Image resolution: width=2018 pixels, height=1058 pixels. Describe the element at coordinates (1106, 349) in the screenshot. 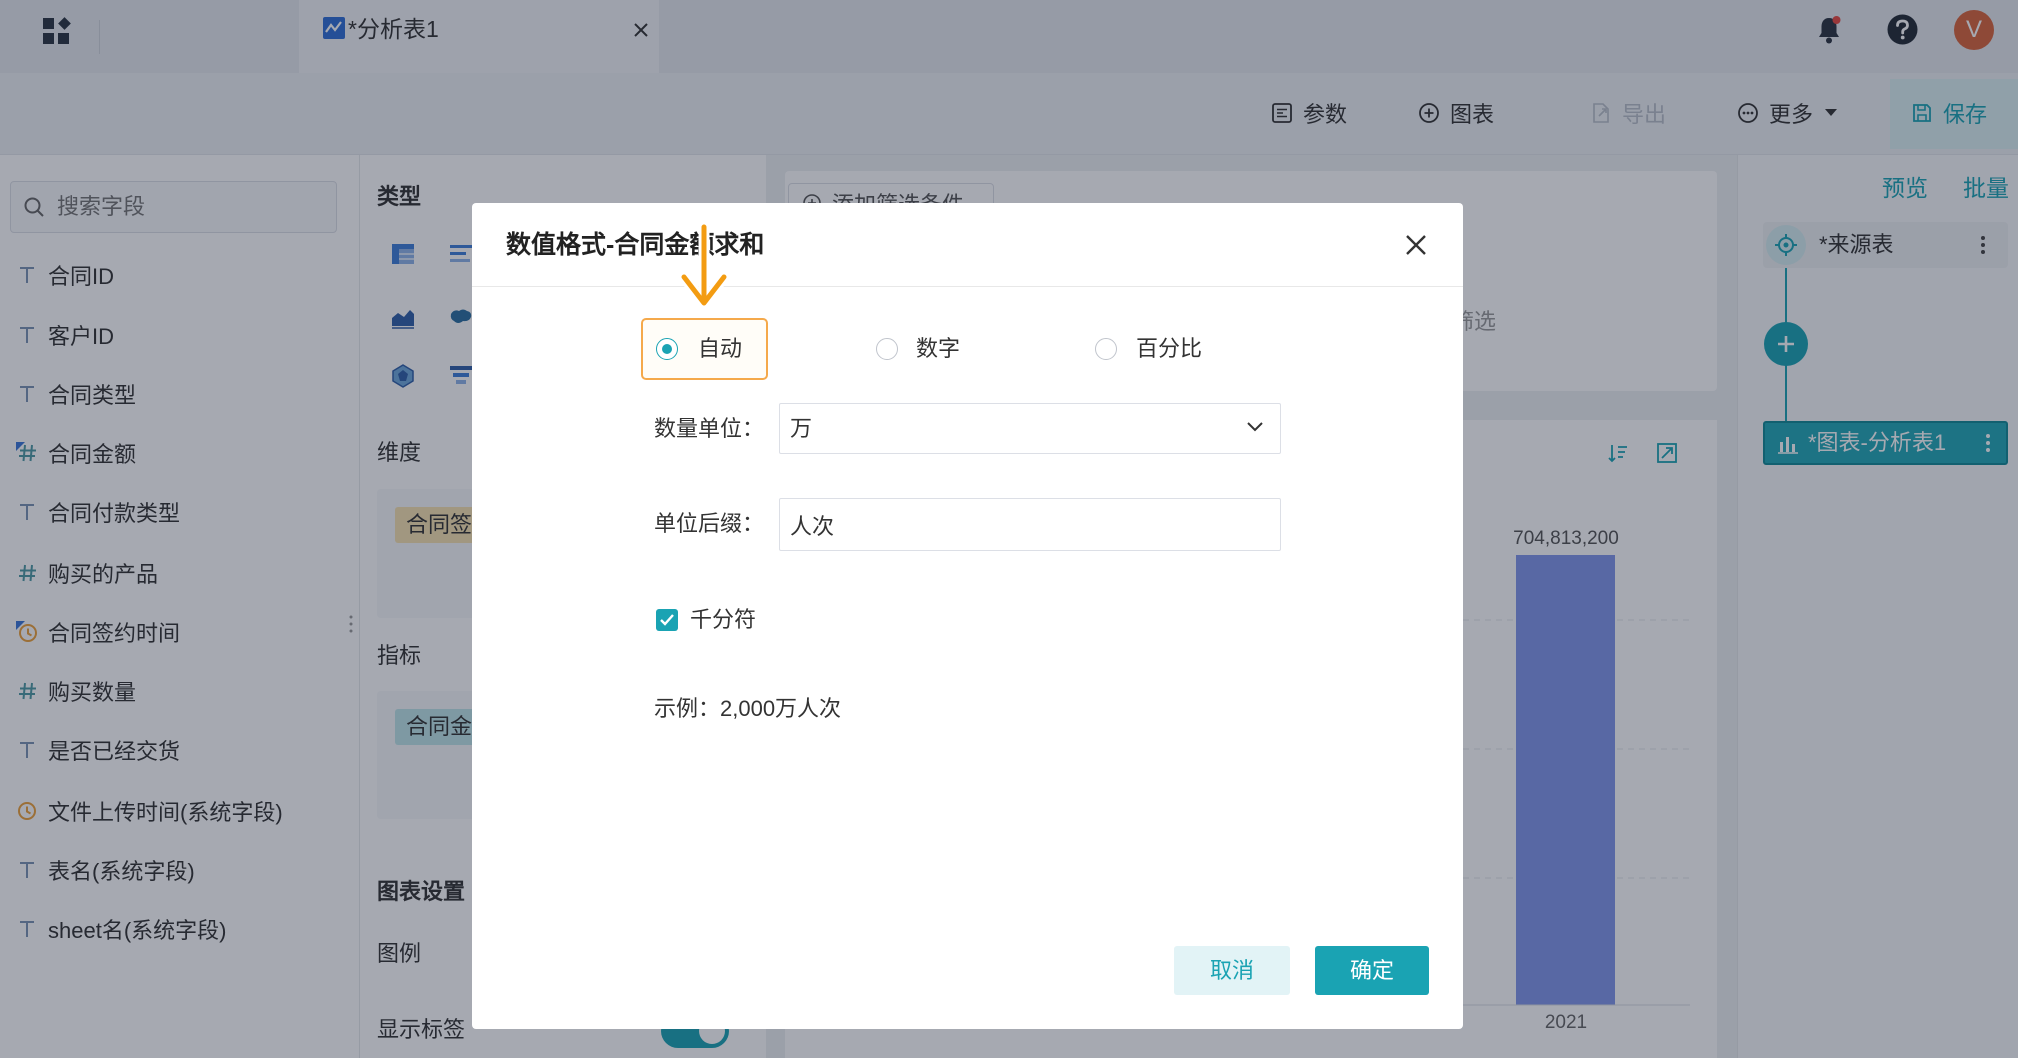

I see `format-radio-percent` at that location.